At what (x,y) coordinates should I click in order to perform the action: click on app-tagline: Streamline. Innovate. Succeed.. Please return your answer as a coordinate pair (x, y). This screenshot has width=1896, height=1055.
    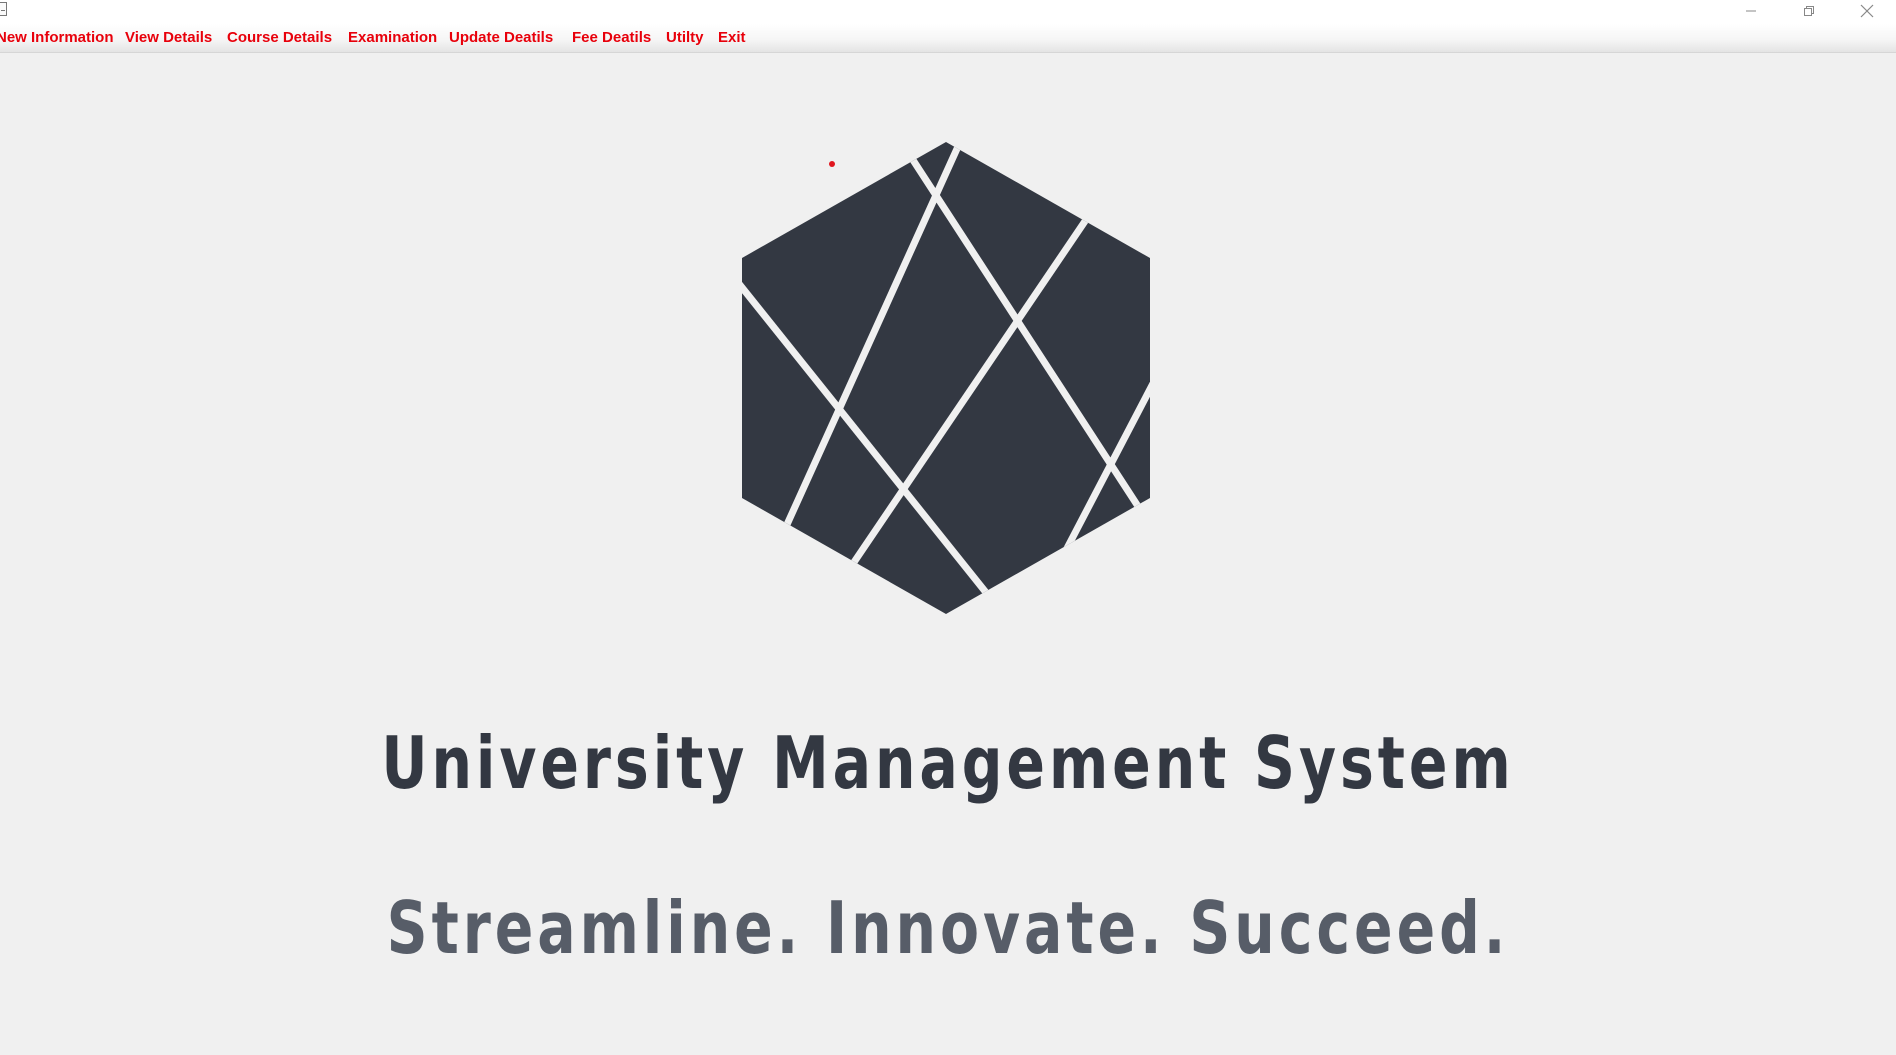
    Looking at the image, I should click on (948, 928).